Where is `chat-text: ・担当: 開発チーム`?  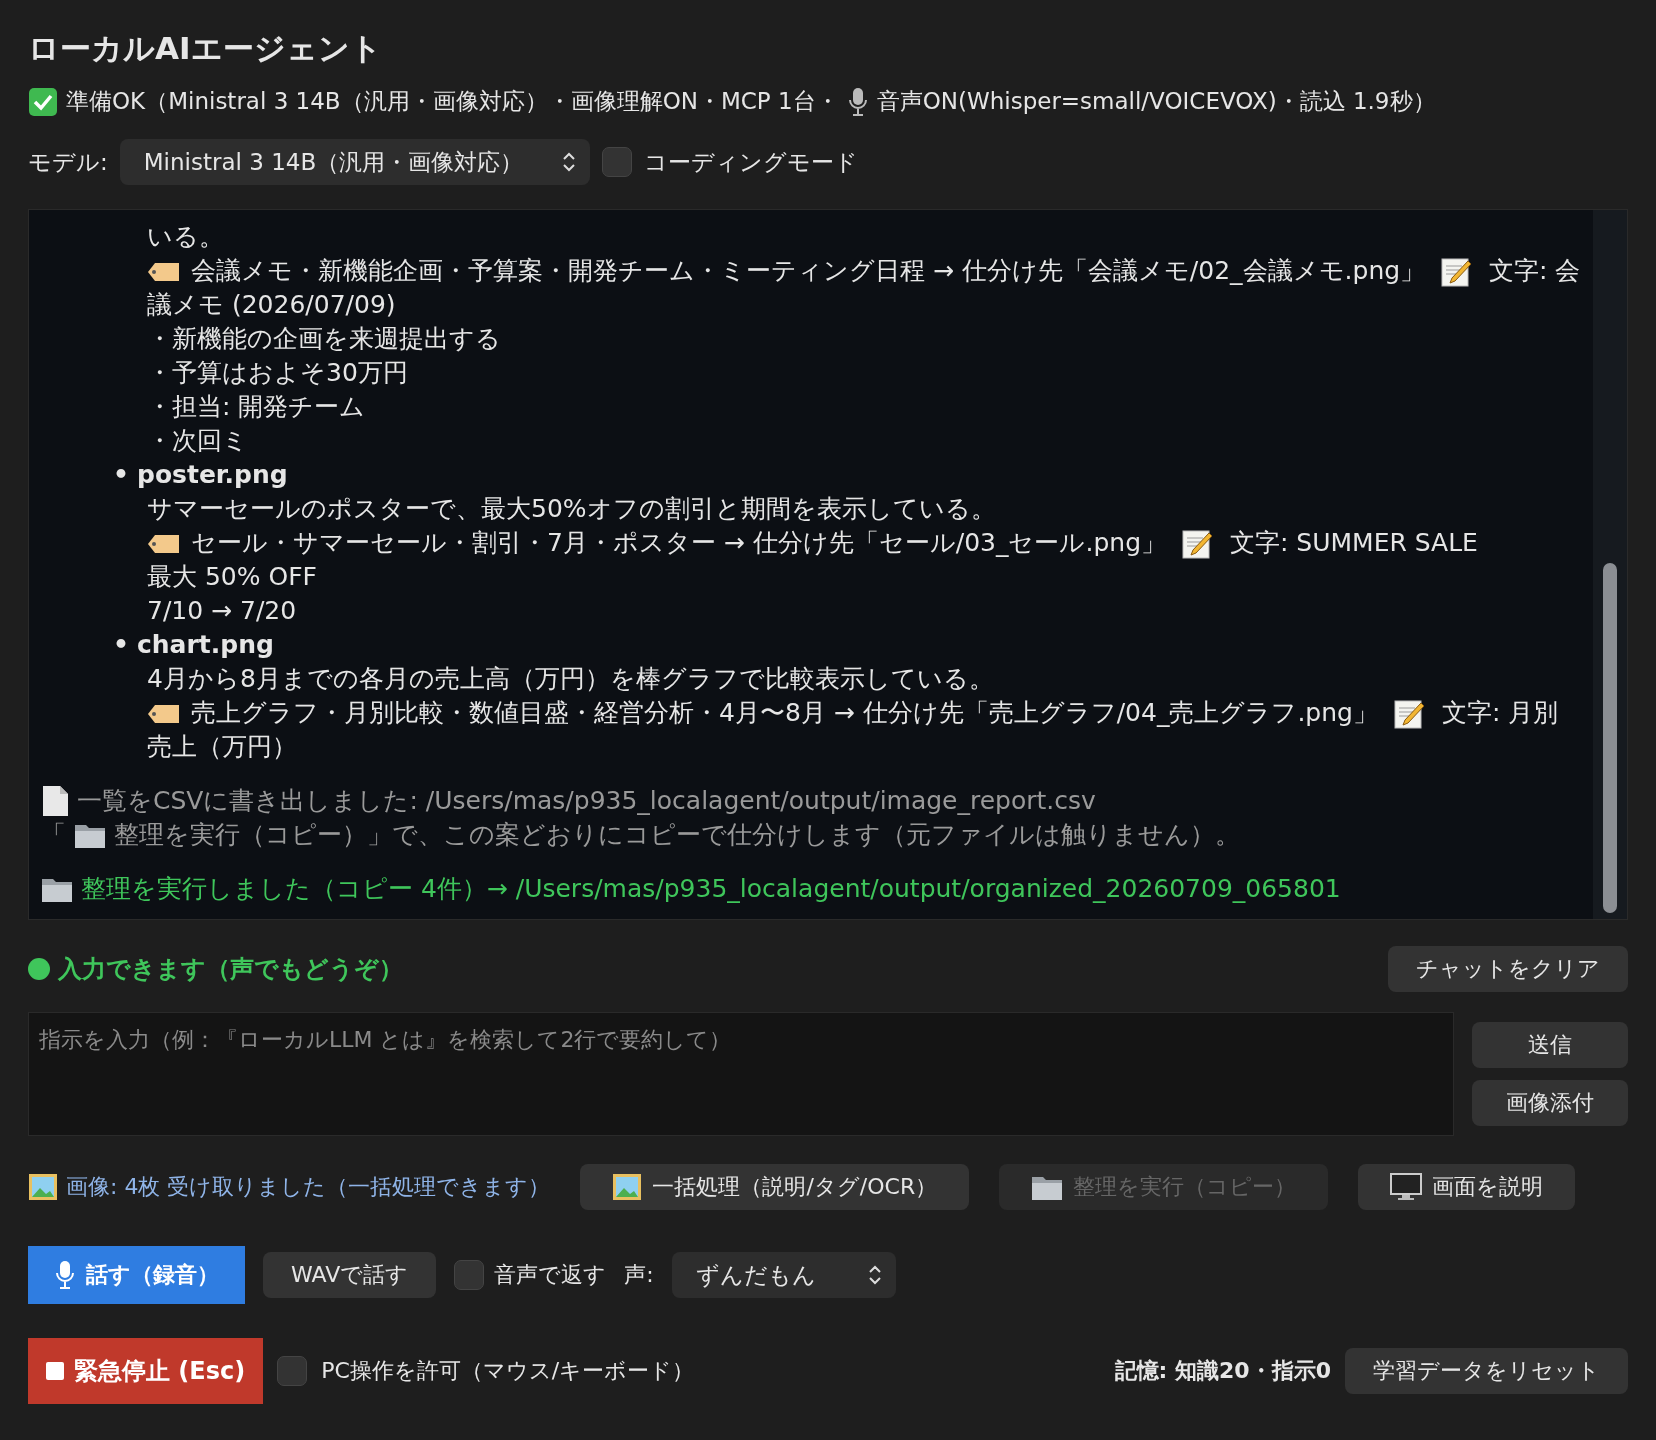 chat-text: ・担当: 開発チーム is located at coordinates (256, 407).